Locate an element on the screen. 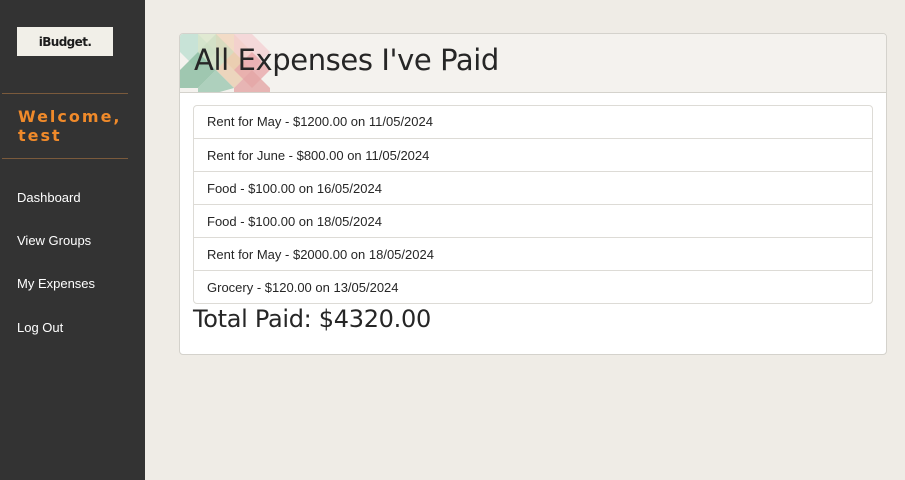 Image resolution: width=905 pixels, height=480 pixels. page-title: All Expenses I've Paid is located at coordinates (346, 60).